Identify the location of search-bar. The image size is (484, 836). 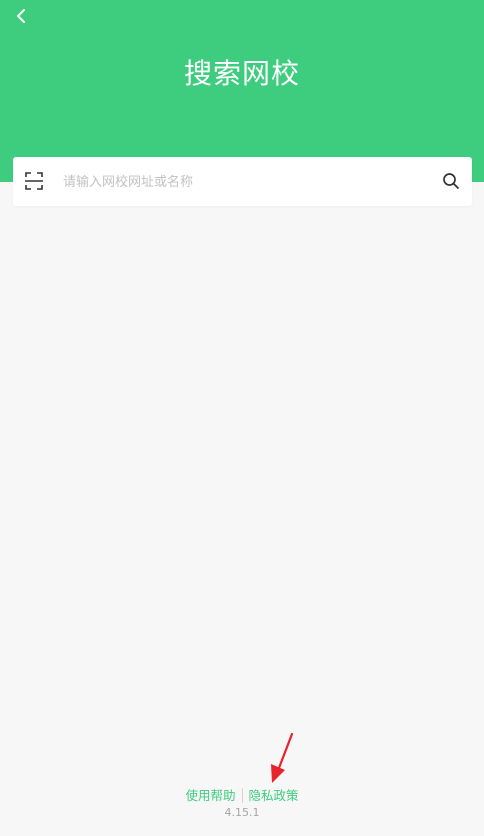
(242, 181).